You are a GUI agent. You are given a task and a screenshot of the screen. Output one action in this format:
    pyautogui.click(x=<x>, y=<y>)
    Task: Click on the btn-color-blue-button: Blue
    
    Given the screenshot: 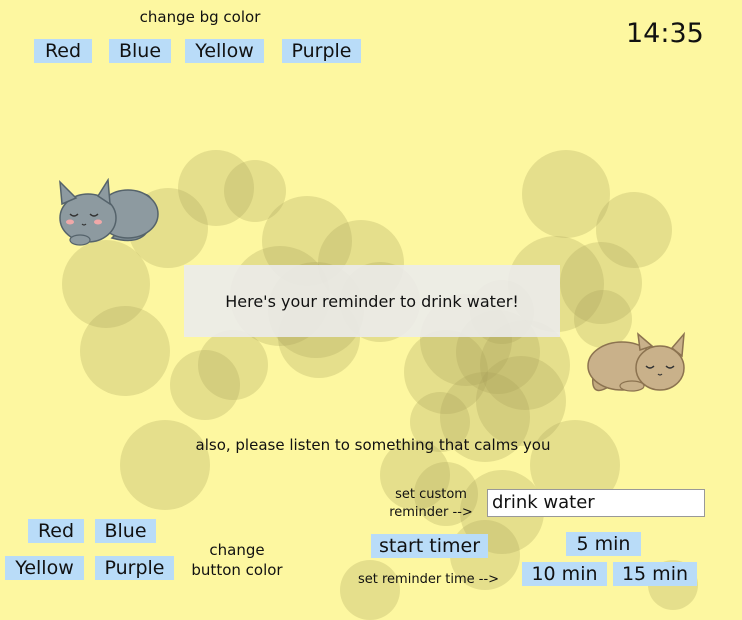 What is the action you would take?
    pyautogui.click(x=125, y=531)
    